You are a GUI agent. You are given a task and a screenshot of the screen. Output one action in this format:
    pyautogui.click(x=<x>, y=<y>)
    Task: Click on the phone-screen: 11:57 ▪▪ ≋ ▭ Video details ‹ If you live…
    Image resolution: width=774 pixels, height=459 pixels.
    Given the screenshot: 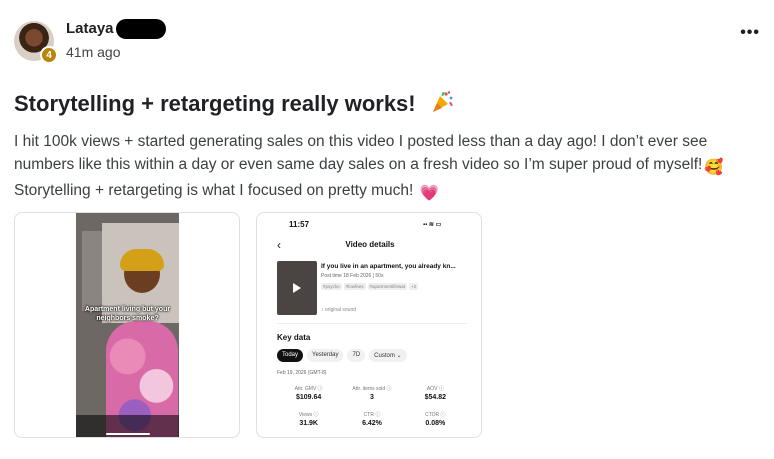 What is the action you would take?
    pyautogui.click(x=369, y=325)
    